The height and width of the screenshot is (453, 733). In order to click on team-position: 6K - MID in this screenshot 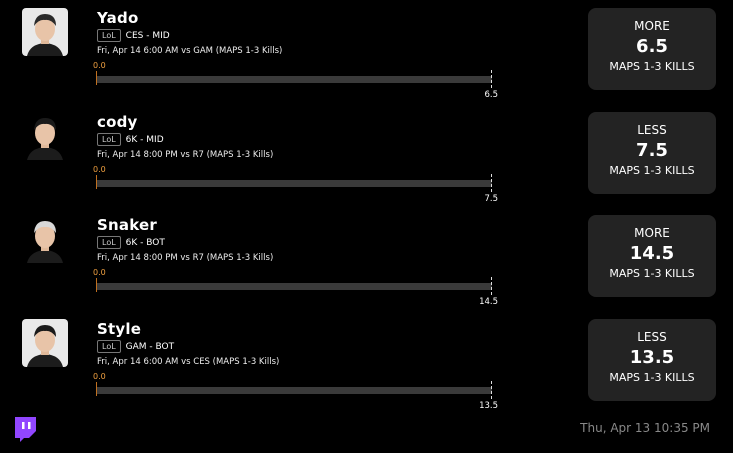, I will do `click(144, 139)`.